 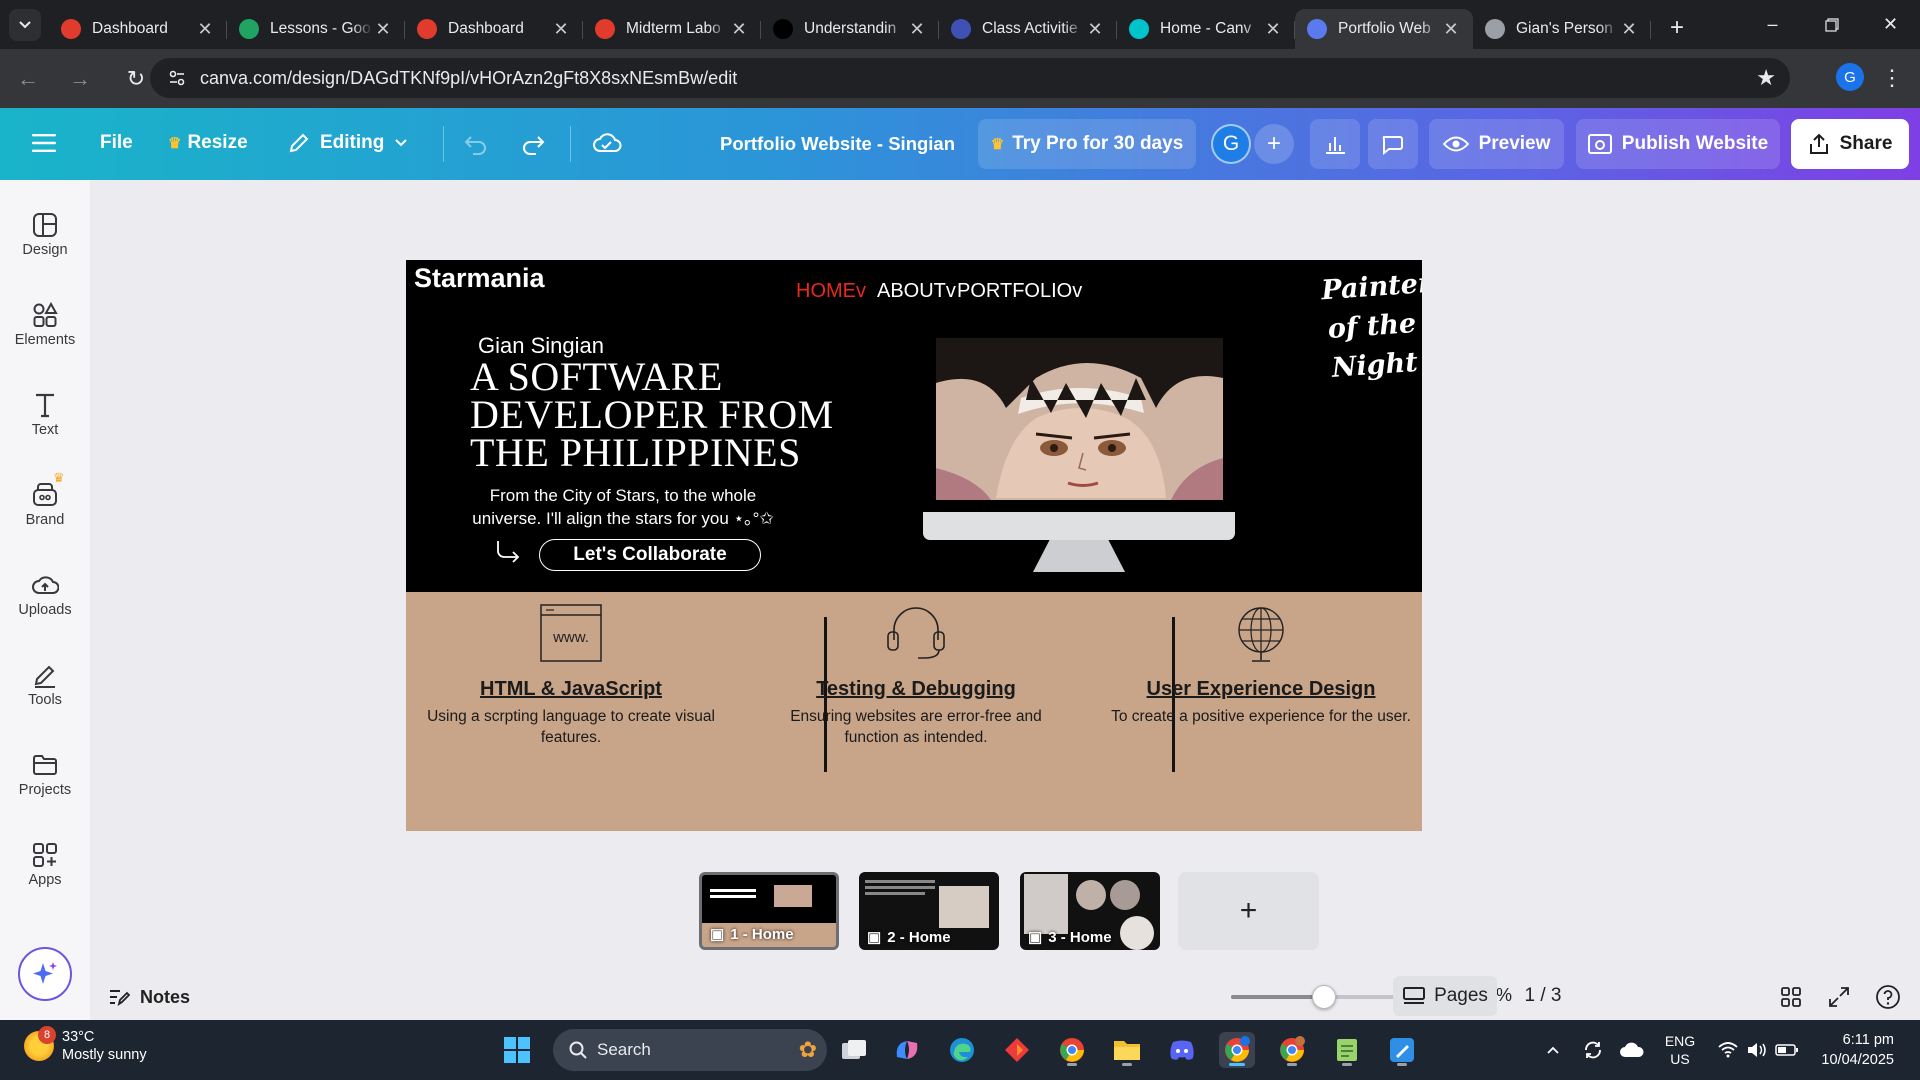 What do you see at coordinates (1890, 24) in the screenshot?
I see `close-window-button: ✕` at bounding box center [1890, 24].